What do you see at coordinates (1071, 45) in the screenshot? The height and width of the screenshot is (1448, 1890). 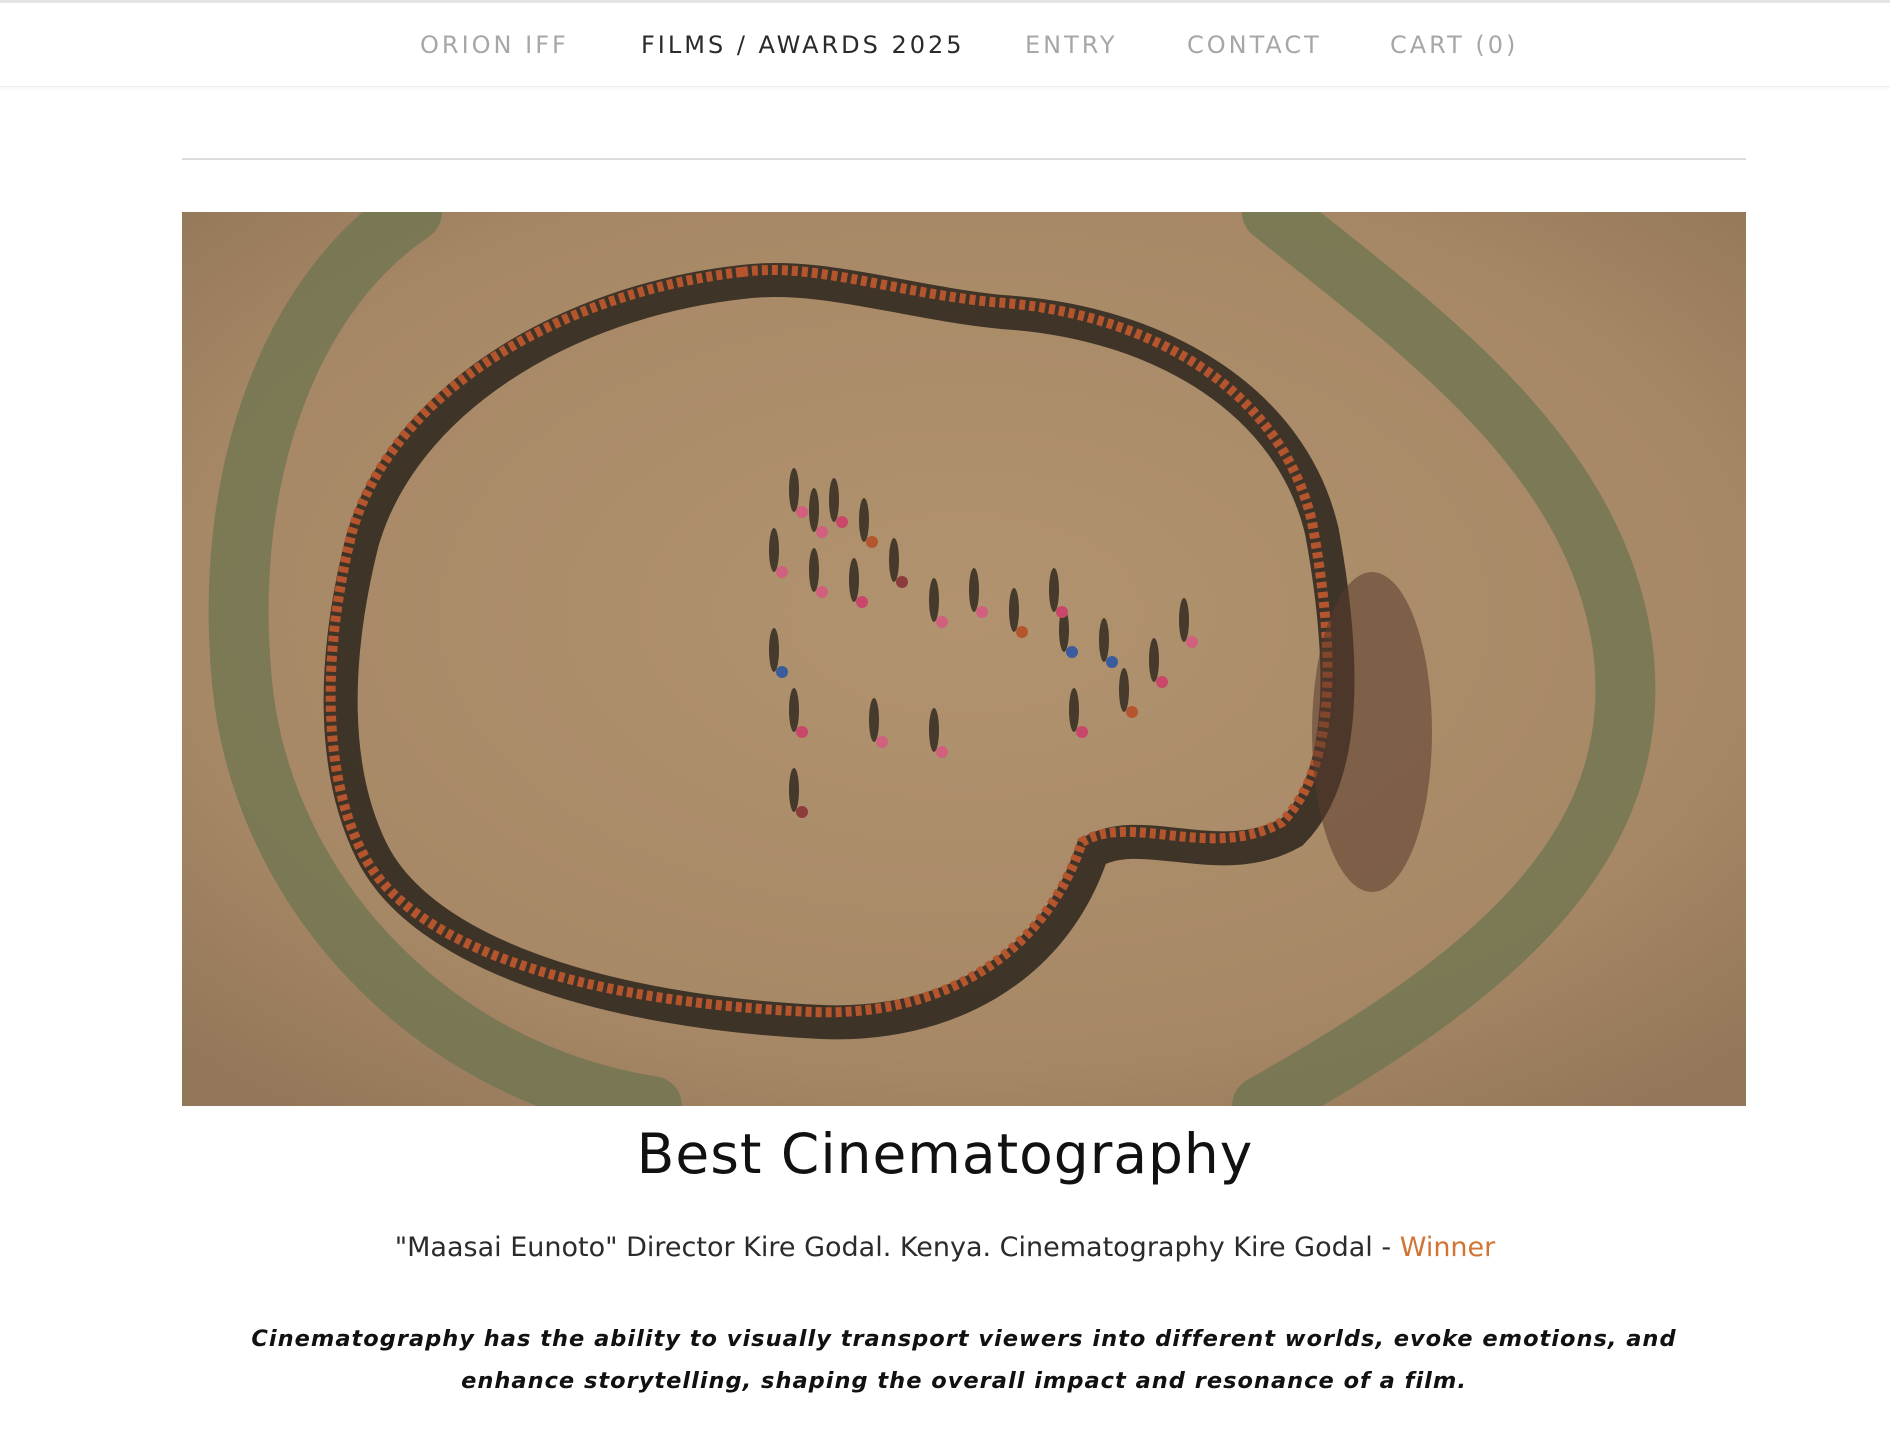 I see `nav-item-entry: ENTRY` at bounding box center [1071, 45].